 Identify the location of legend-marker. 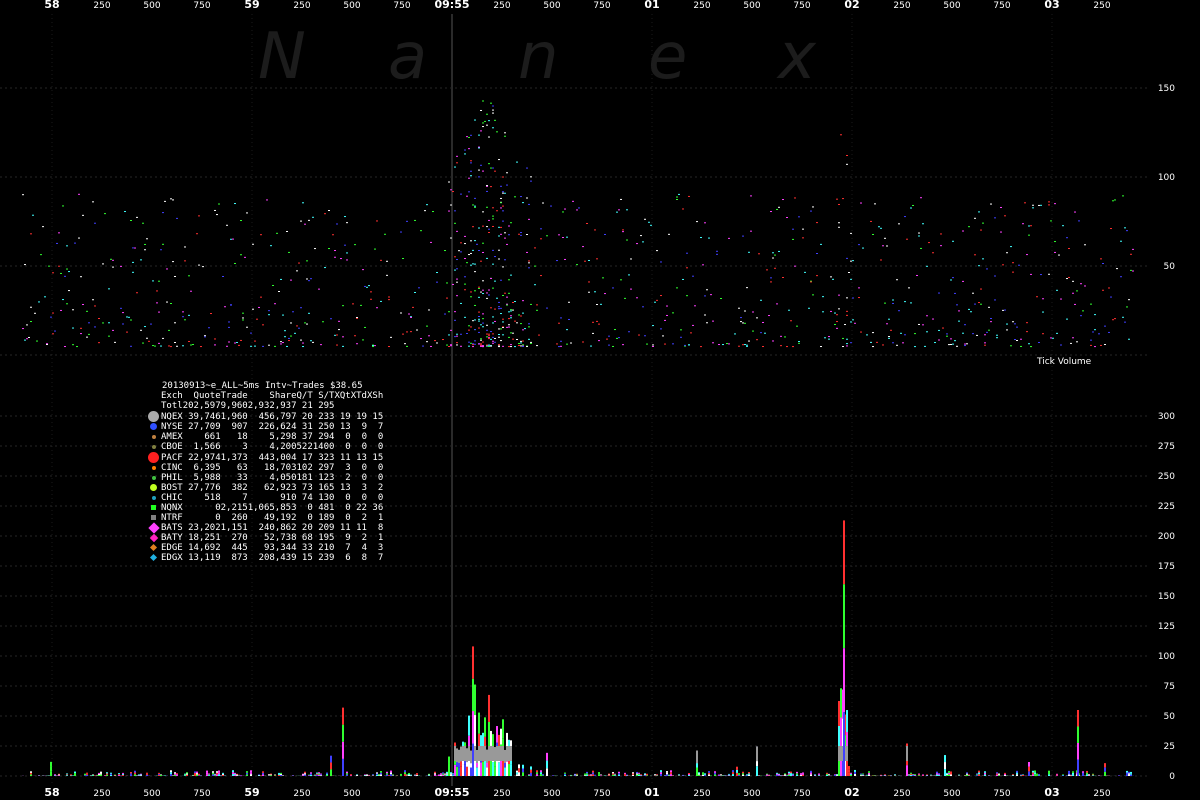
(153, 447).